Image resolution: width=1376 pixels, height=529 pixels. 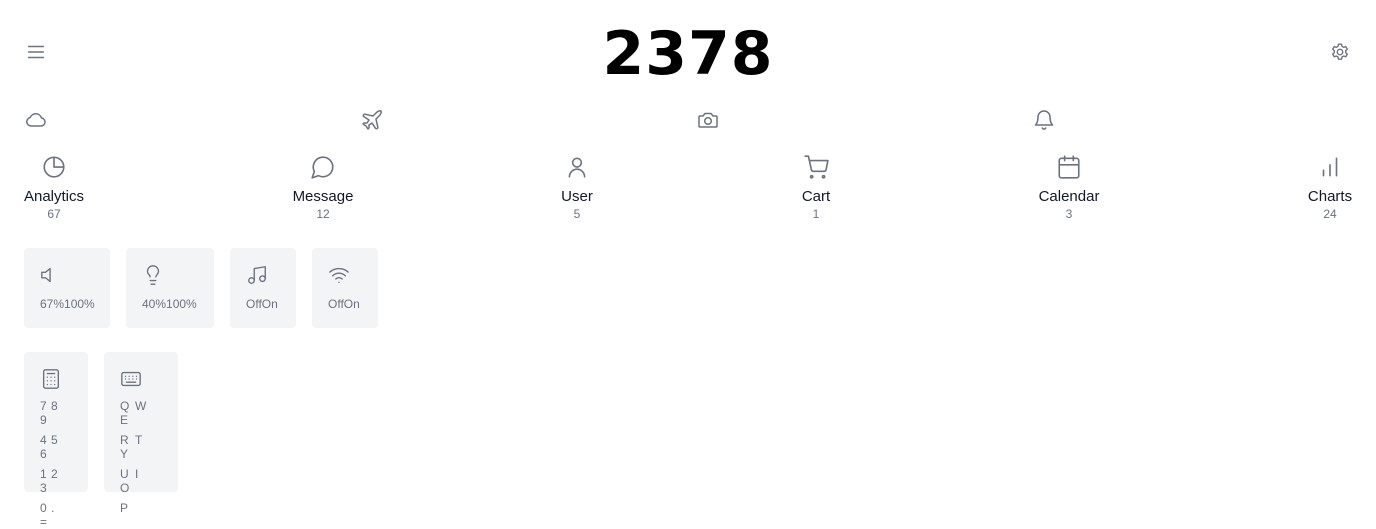 What do you see at coordinates (45, 440) in the screenshot?
I see `calculator-key: 4` at bounding box center [45, 440].